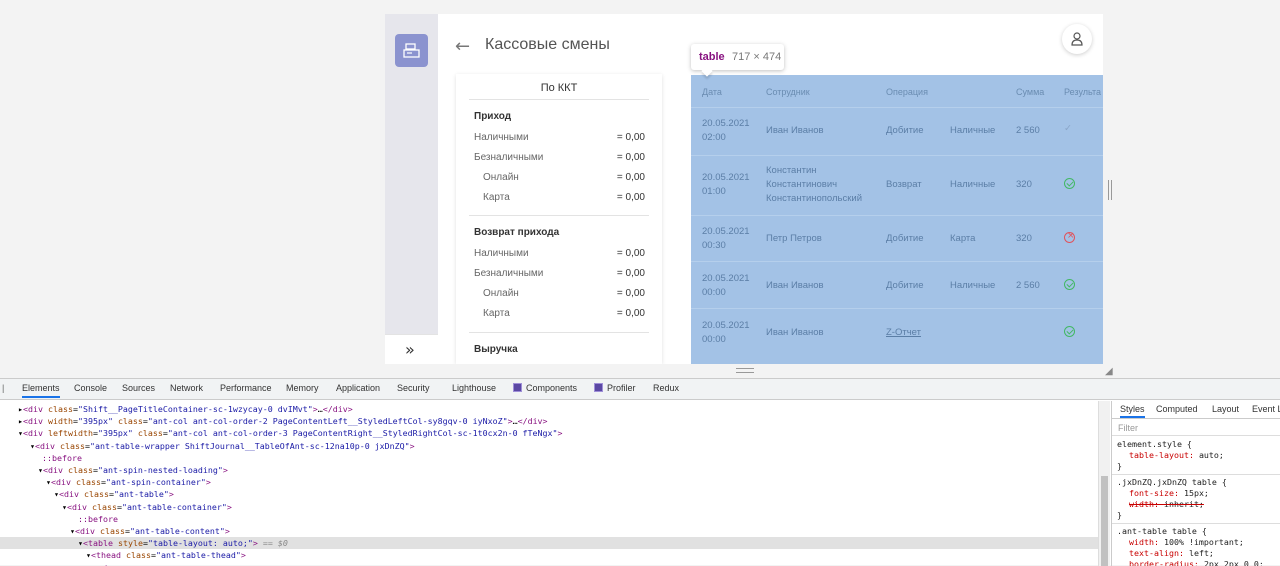  What do you see at coordinates (615, 388) in the screenshot?
I see `tab-profiler: Profiler` at bounding box center [615, 388].